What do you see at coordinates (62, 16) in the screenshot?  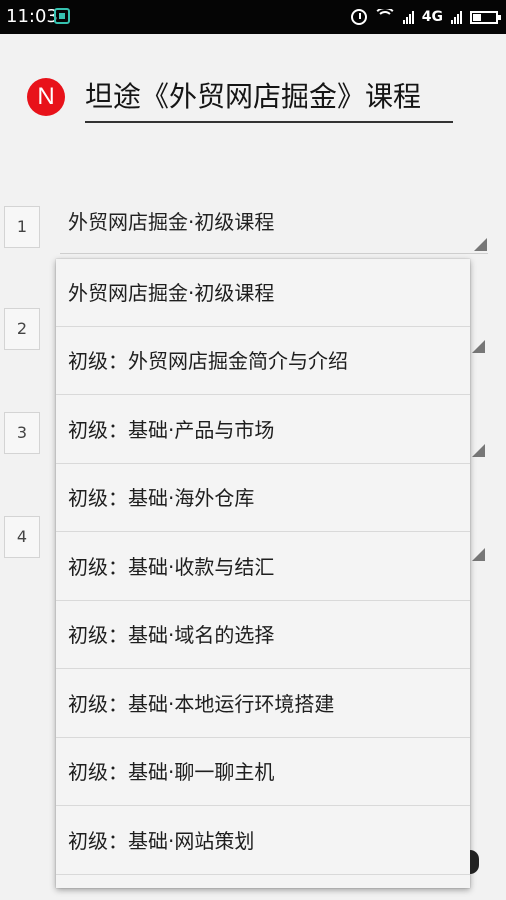 I see `screenshot-notification-icon` at bounding box center [62, 16].